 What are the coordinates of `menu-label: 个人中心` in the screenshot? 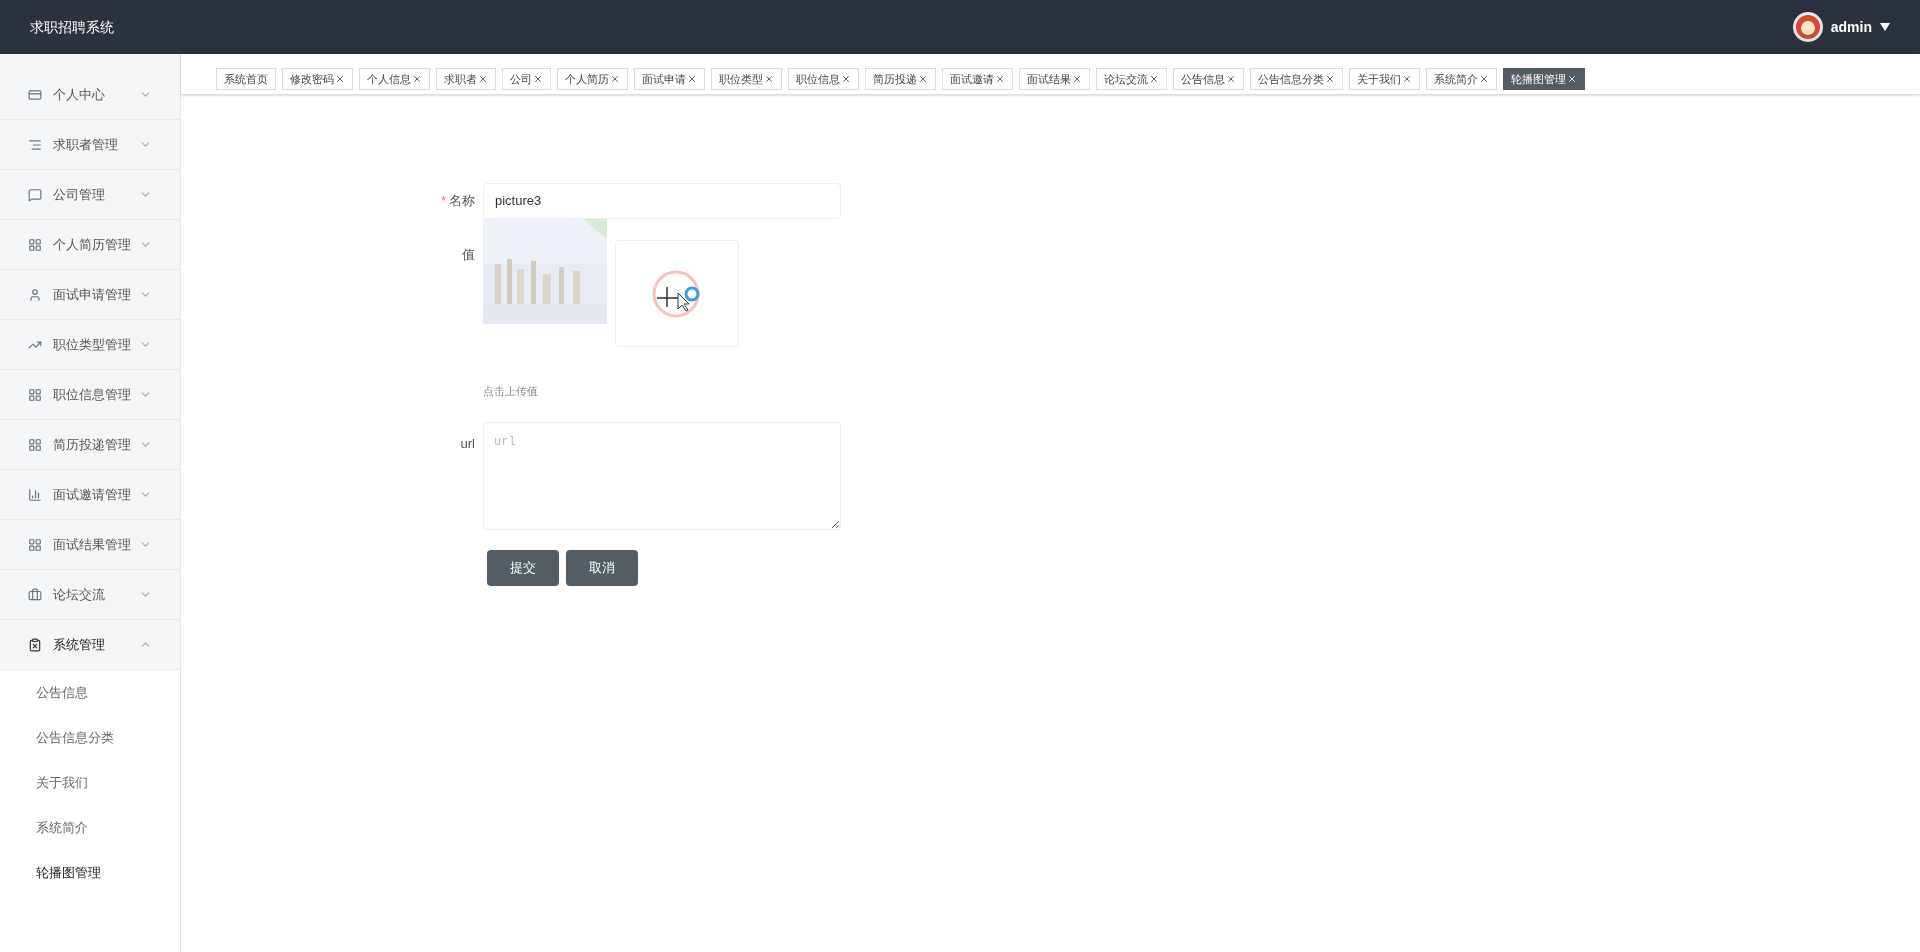 It's located at (79, 94).